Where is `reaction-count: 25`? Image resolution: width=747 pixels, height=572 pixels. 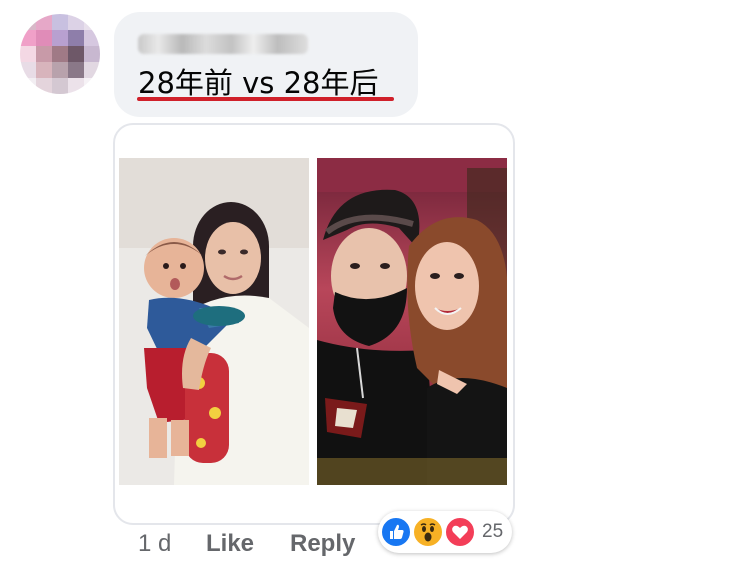
reaction-count: 25 is located at coordinates (493, 531).